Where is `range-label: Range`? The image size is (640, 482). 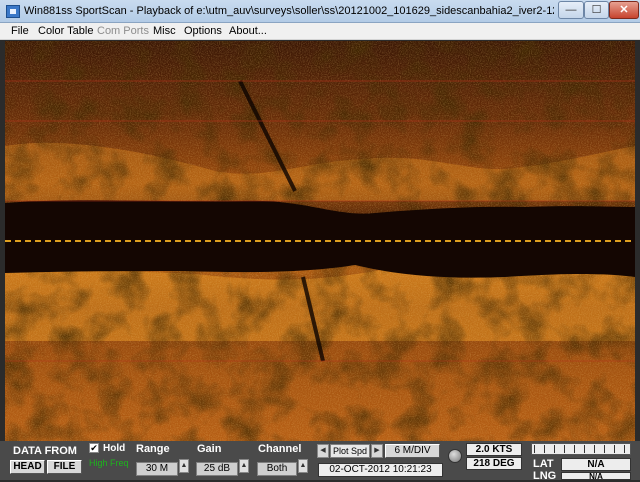
range-label: Range is located at coordinates (153, 449).